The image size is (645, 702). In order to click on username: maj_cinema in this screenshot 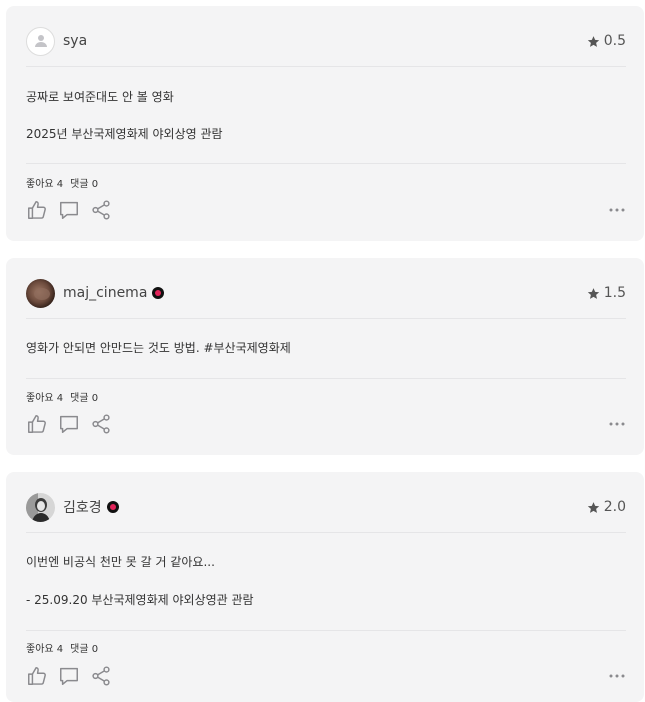, I will do `click(105, 293)`.